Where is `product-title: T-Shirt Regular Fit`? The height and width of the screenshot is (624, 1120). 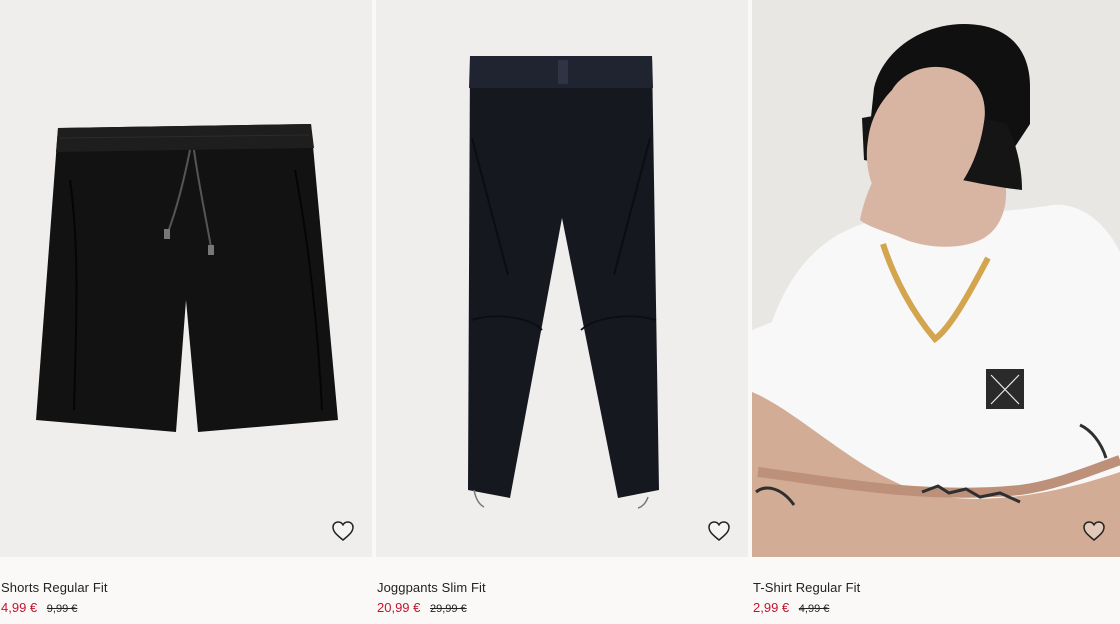
product-title: T-Shirt Regular Fit is located at coordinates (806, 587).